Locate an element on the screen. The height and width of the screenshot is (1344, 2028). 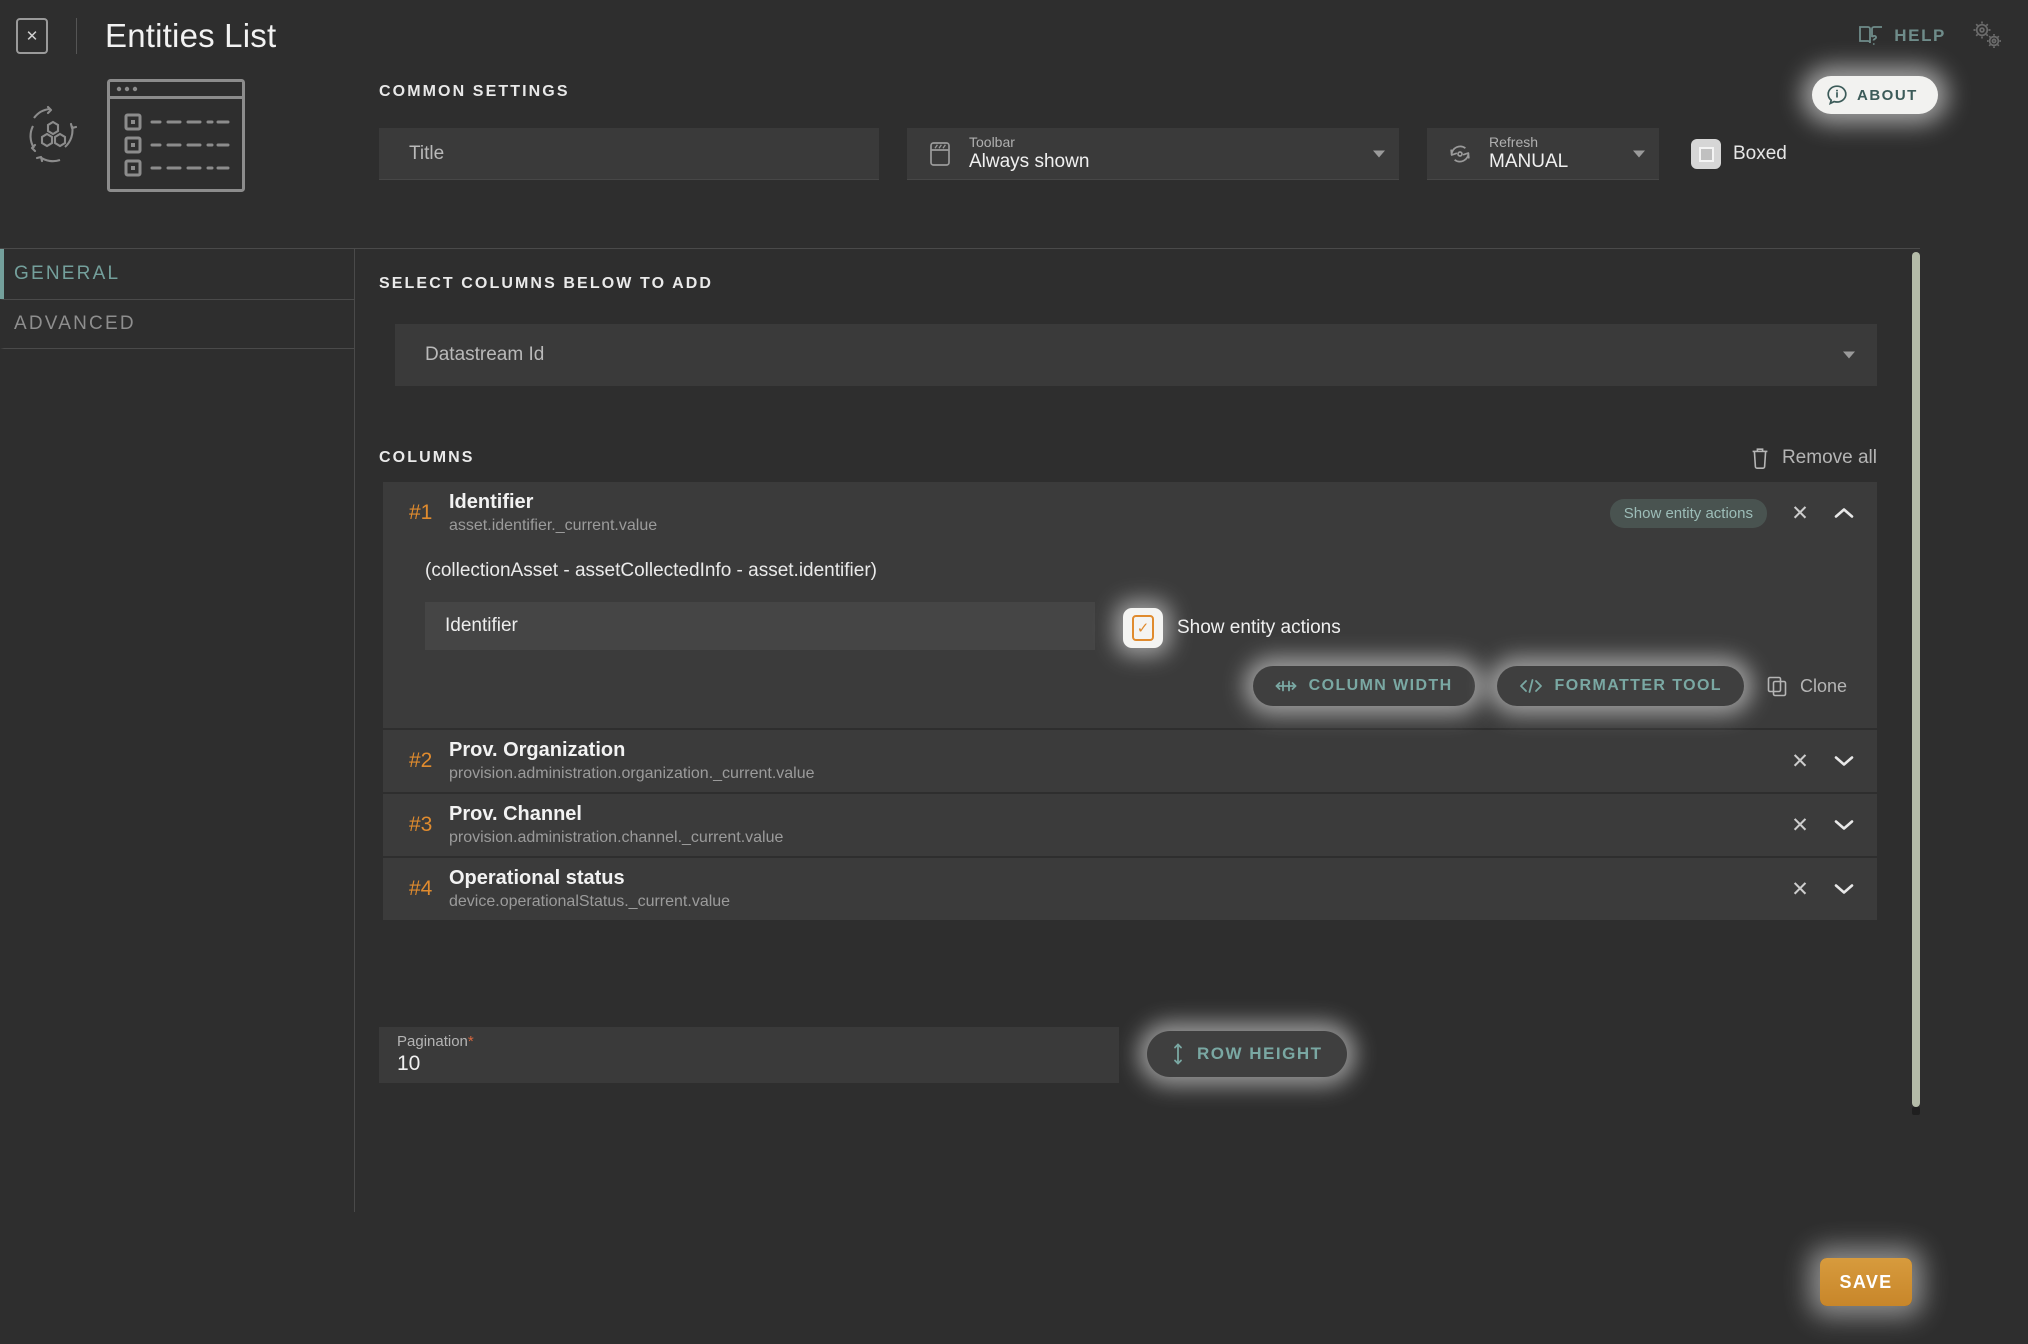
pagination-label: Pagination is located at coordinates (432, 1041).